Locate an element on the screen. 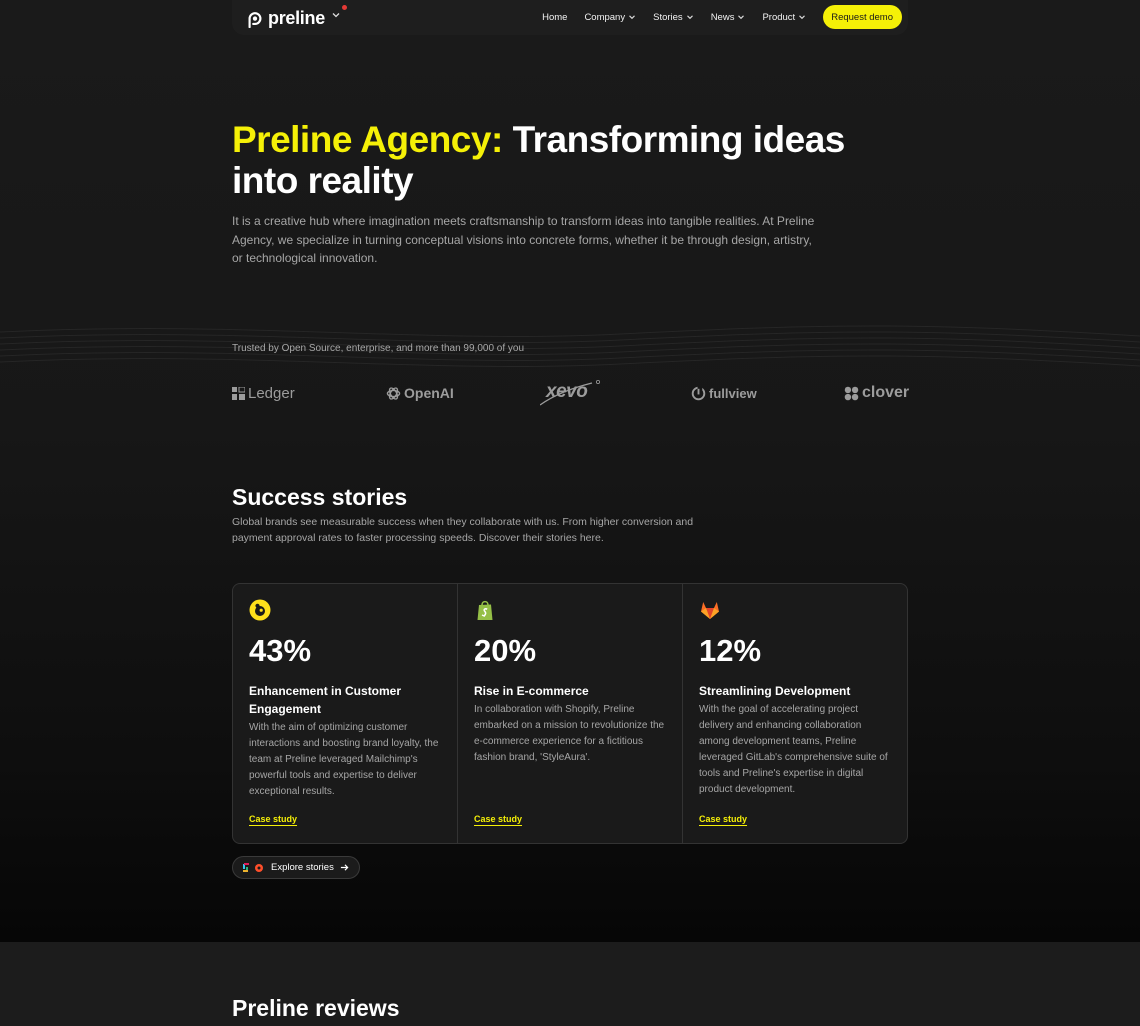 This screenshot has width=1140, height=1026. story-stat: 43% is located at coordinates (280, 650).